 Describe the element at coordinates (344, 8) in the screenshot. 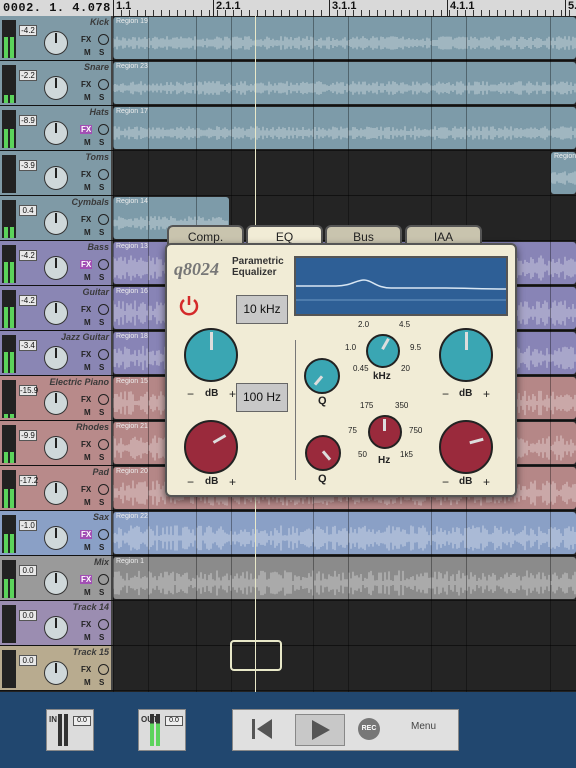

I see `timeline-ruler: 1.1 2.1.1 3.1.1 4.1.1 5.` at that location.